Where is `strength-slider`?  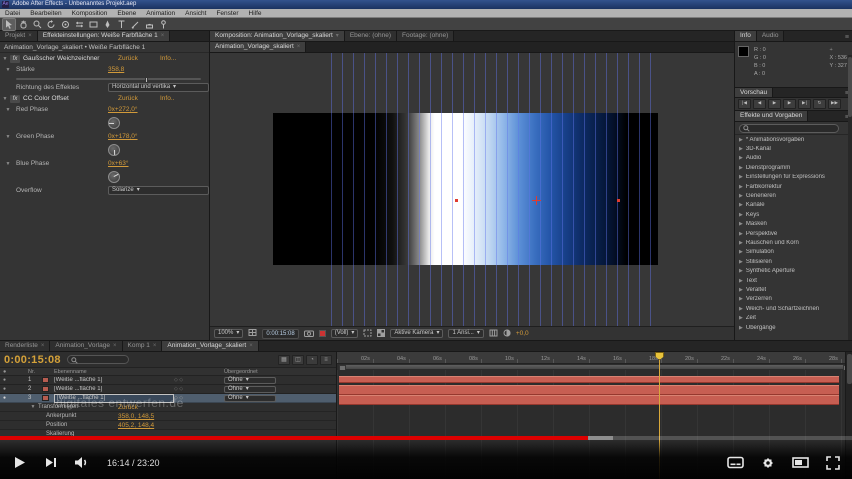
strength-slider is located at coordinates (108, 79).